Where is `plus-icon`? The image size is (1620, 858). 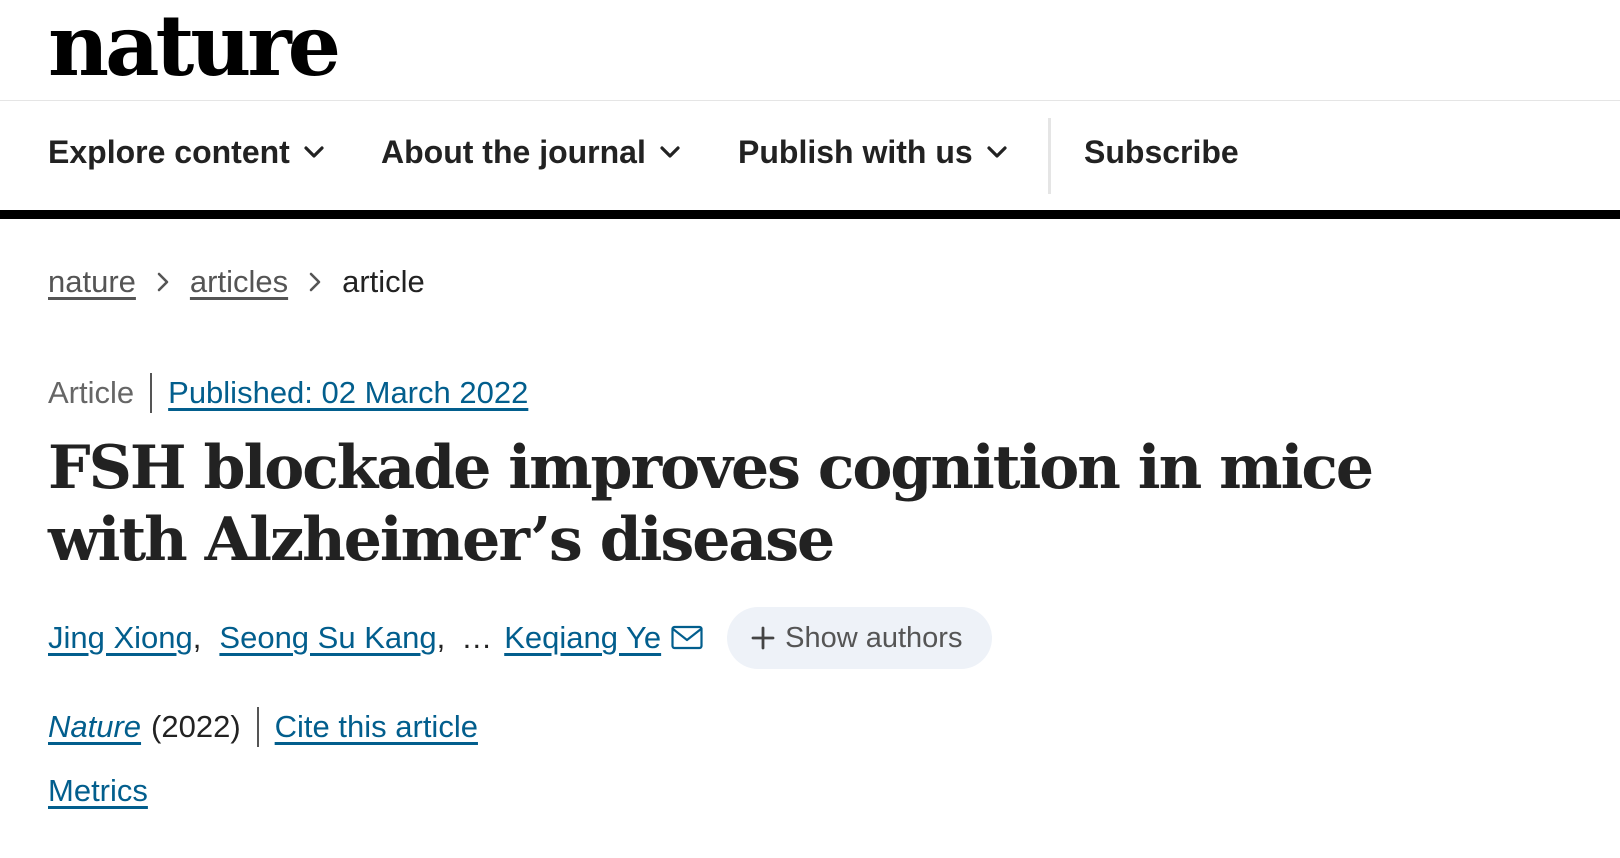 plus-icon is located at coordinates (763, 638).